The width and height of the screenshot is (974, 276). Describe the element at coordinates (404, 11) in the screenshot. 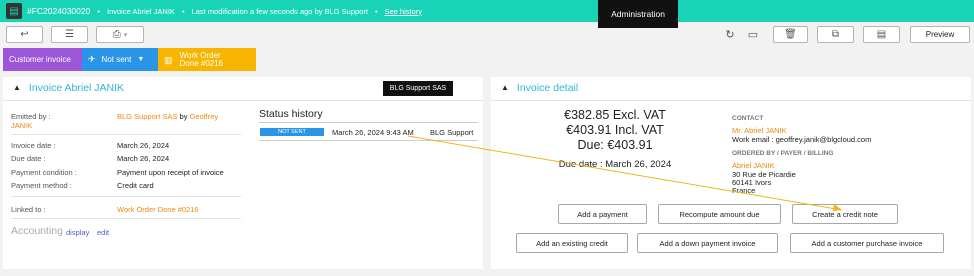

I see `see-history-link: See history` at that location.